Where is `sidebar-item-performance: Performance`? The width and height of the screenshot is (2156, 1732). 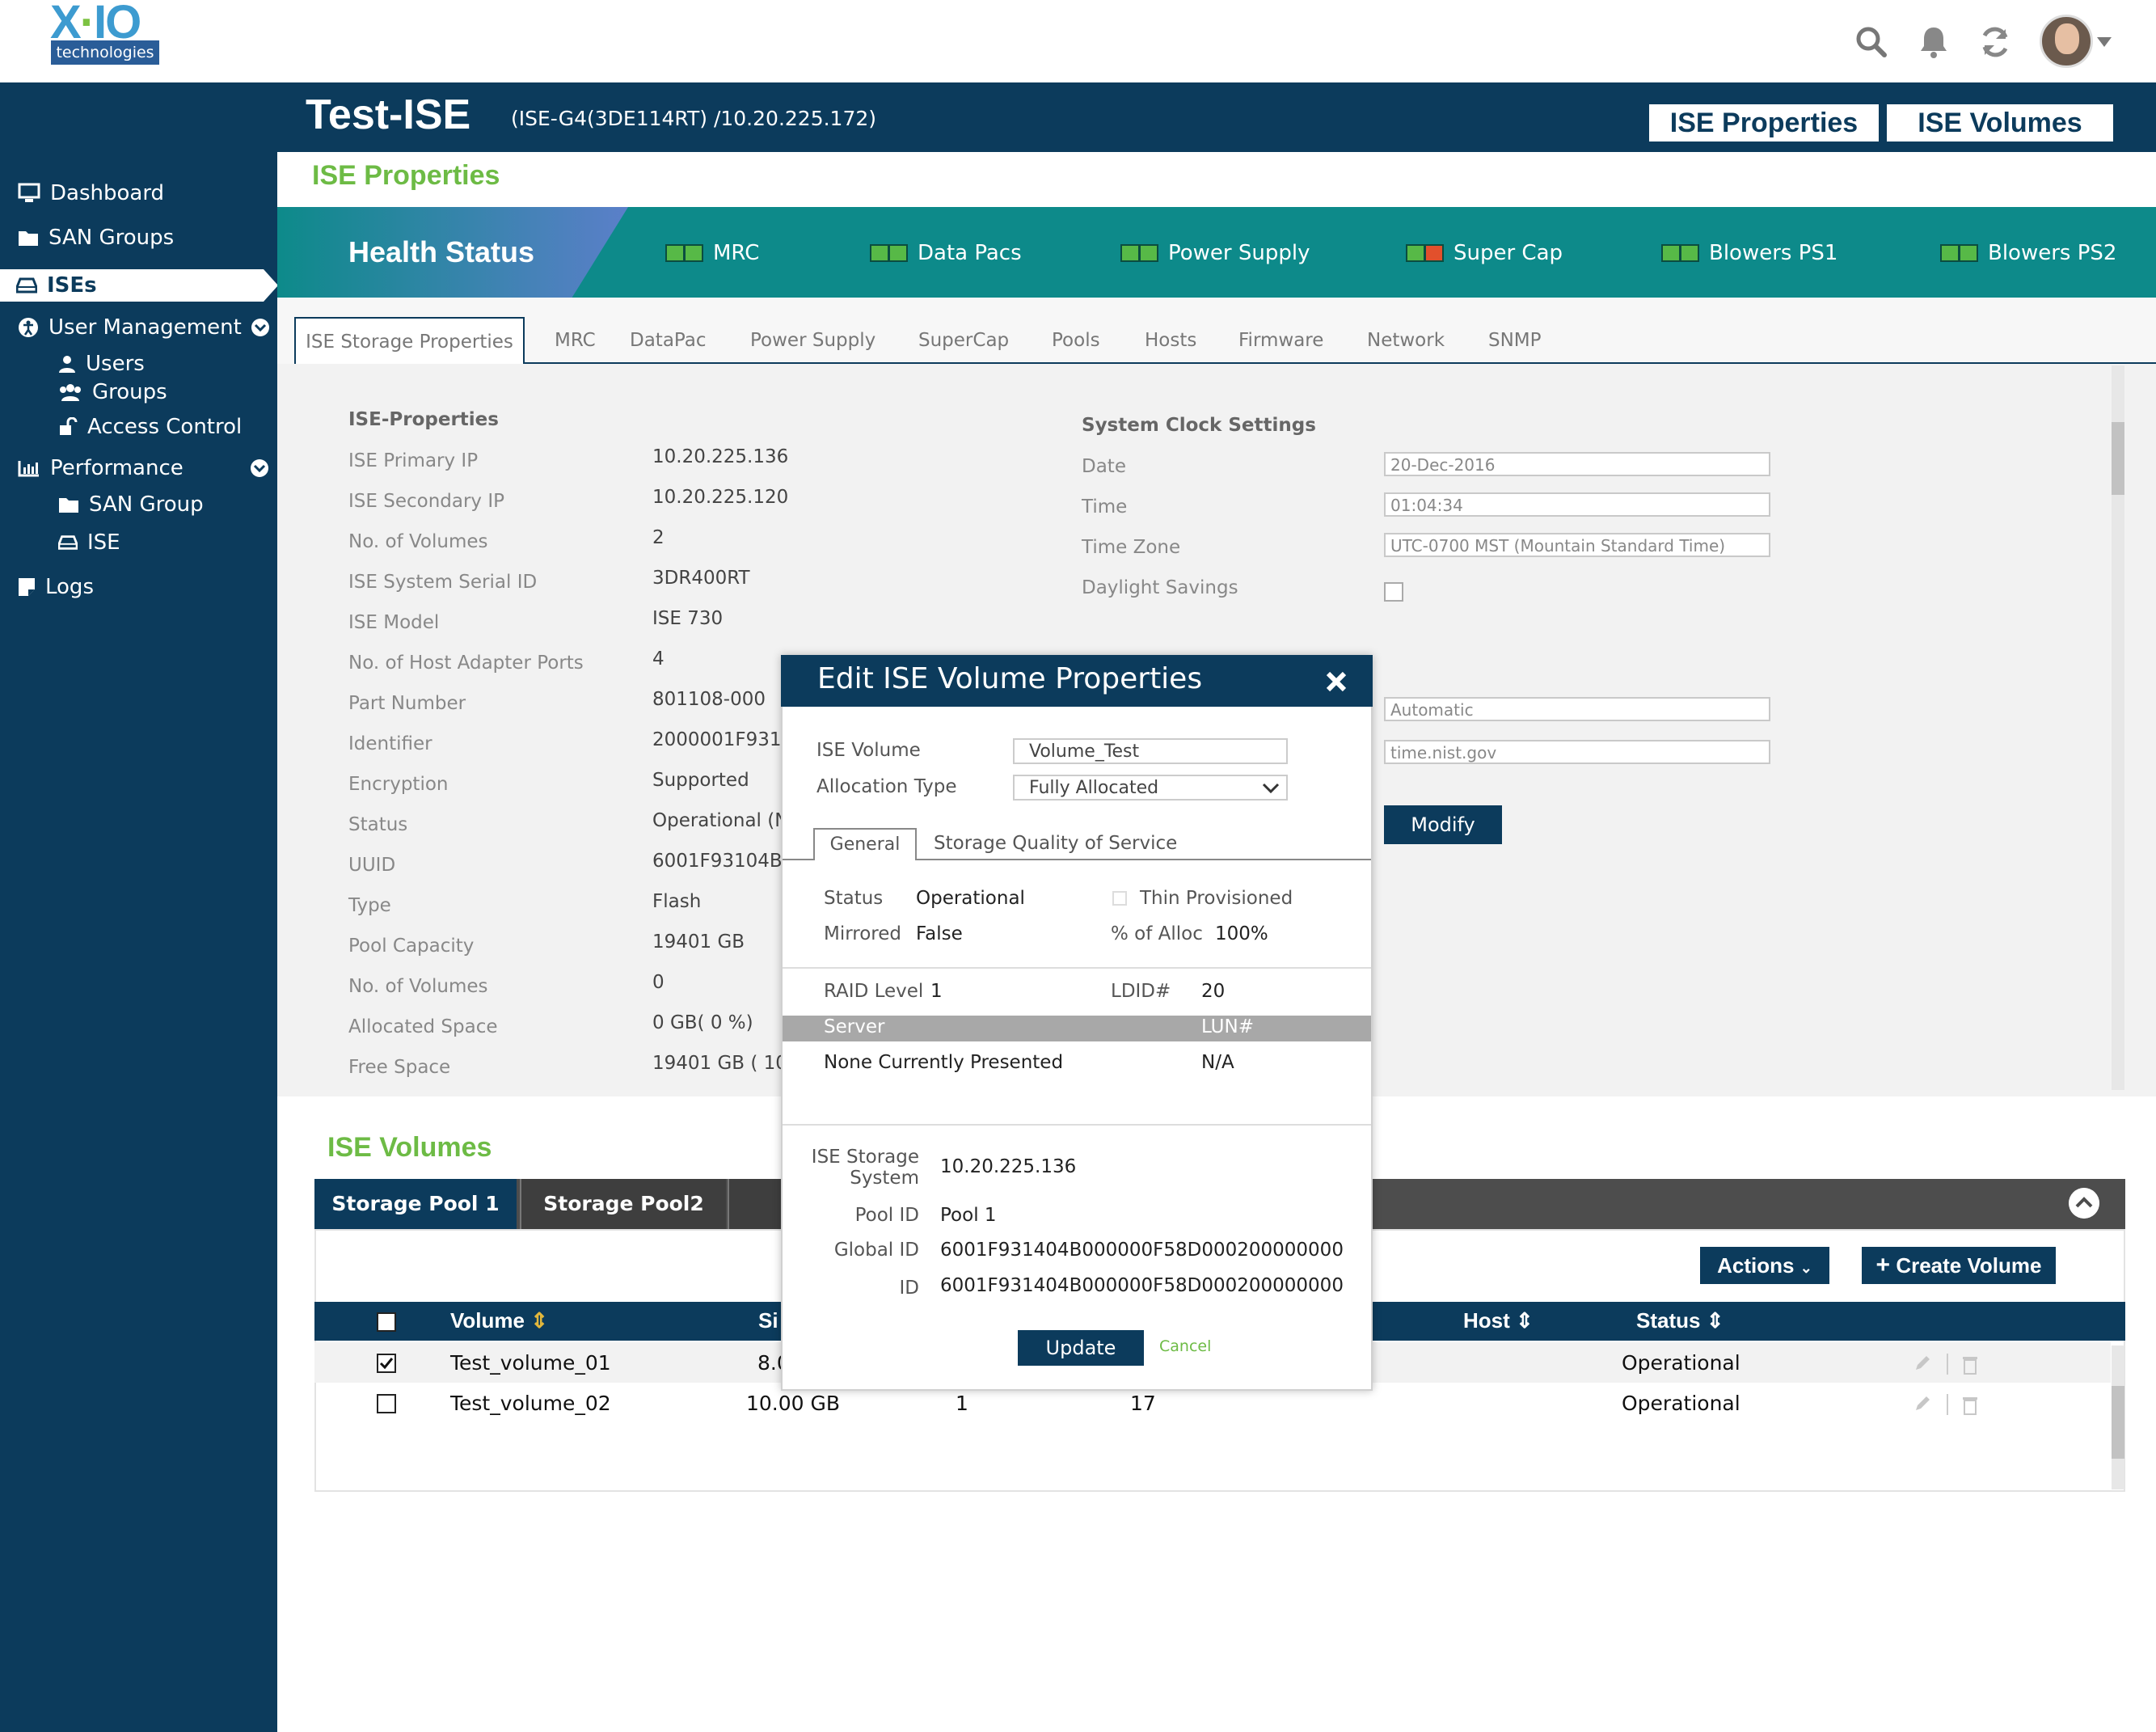 sidebar-item-performance: Performance is located at coordinates (143, 468).